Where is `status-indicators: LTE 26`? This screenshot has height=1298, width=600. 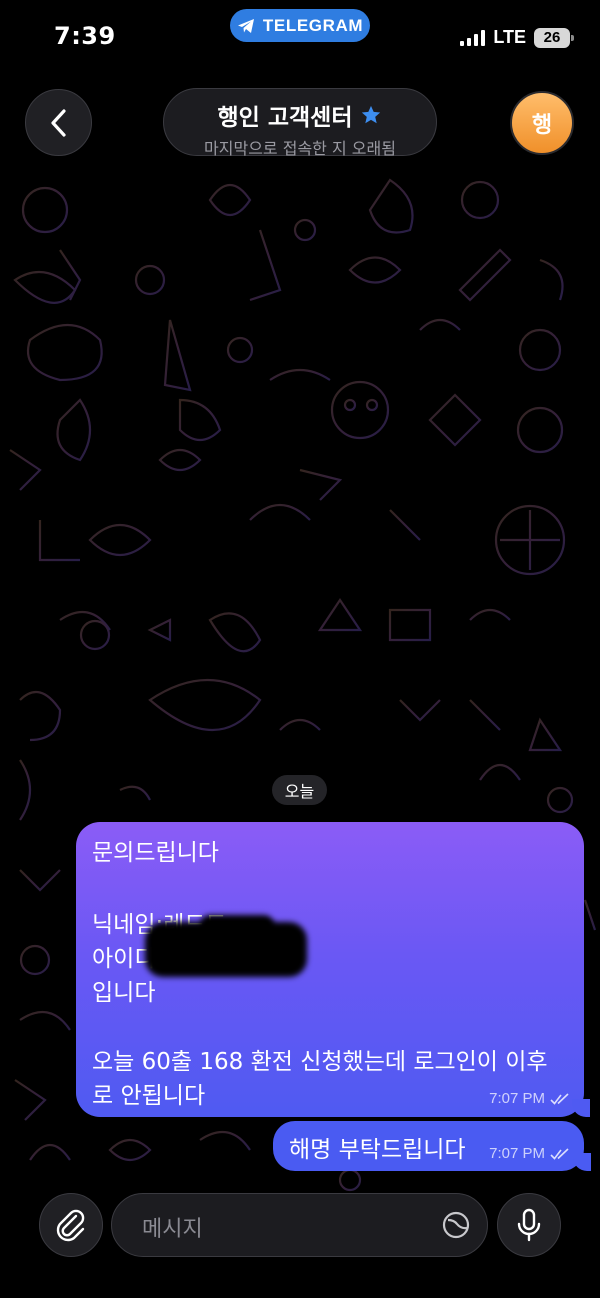 status-indicators: LTE 26 is located at coordinates (517, 37).